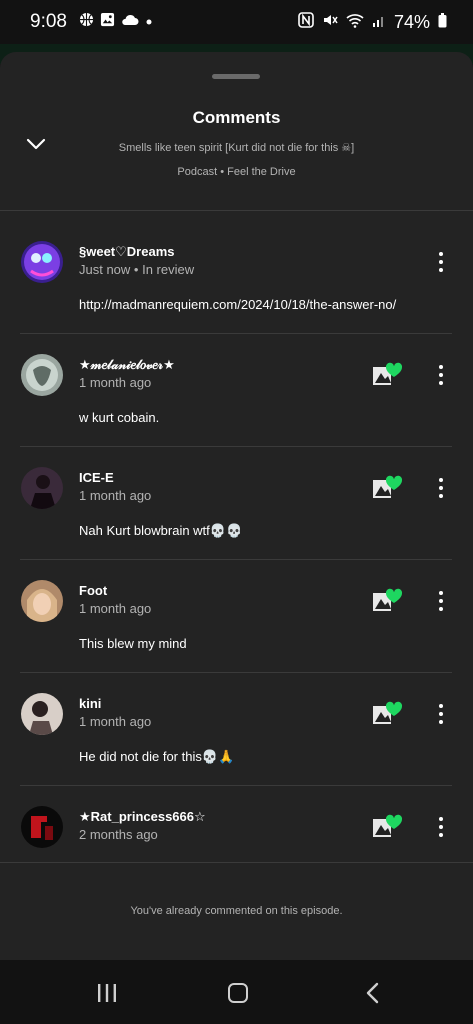 The width and height of the screenshot is (473, 1024). I want to click on comment-author: ICE-E, so click(96, 477).